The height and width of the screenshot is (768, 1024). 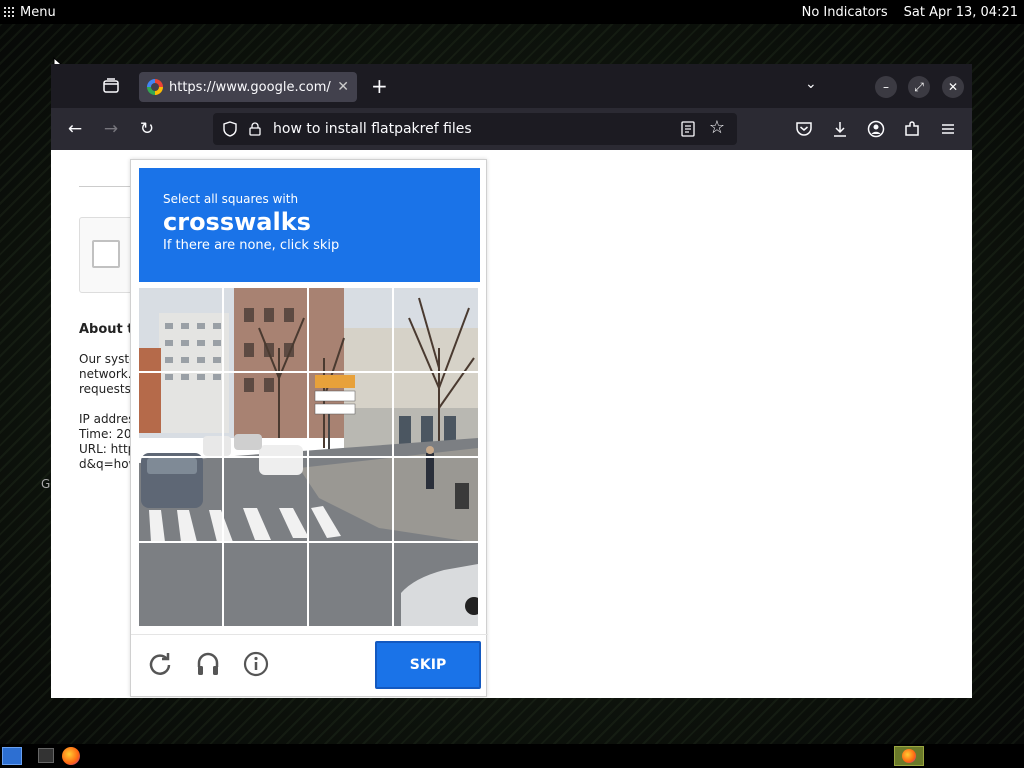 What do you see at coordinates (237, 222) in the screenshot?
I see `target-object: crosswalks` at bounding box center [237, 222].